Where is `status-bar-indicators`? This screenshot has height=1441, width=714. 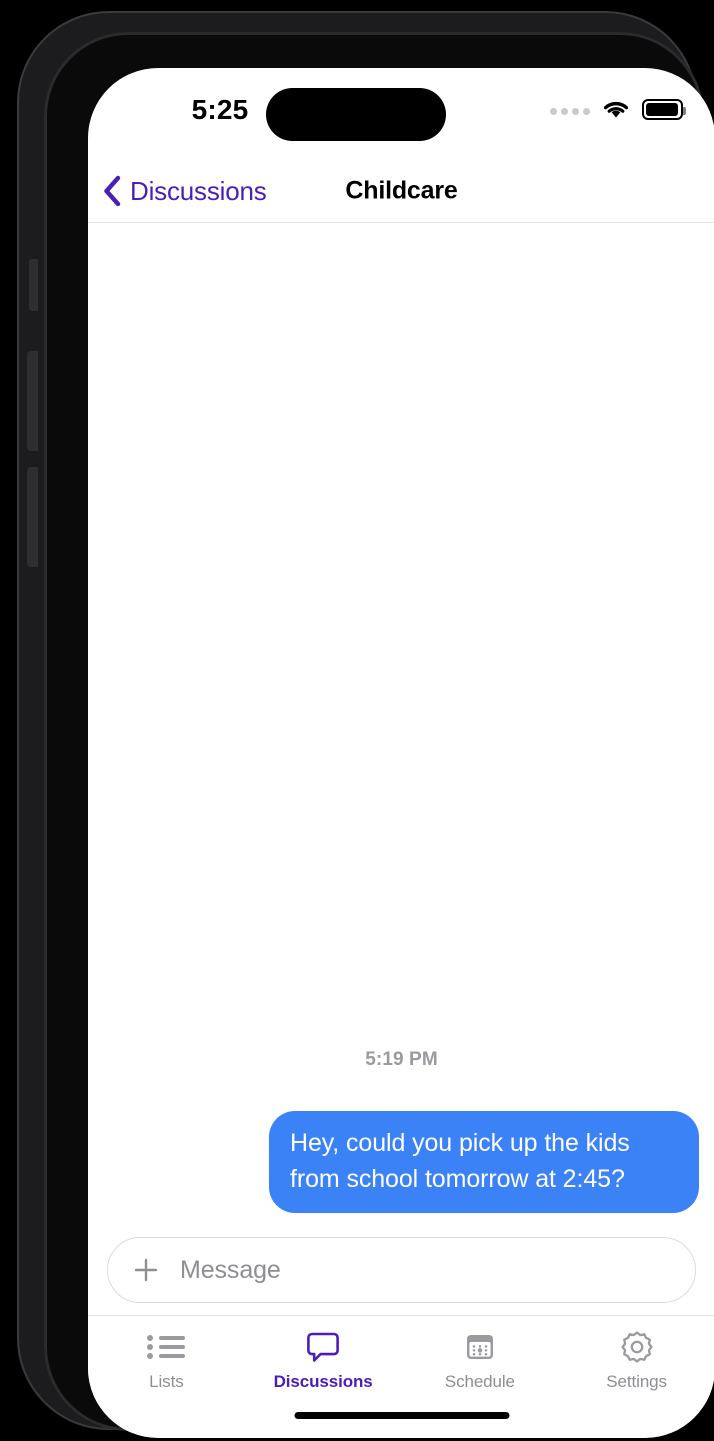 status-bar-indicators is located at coordinates (618, 109).